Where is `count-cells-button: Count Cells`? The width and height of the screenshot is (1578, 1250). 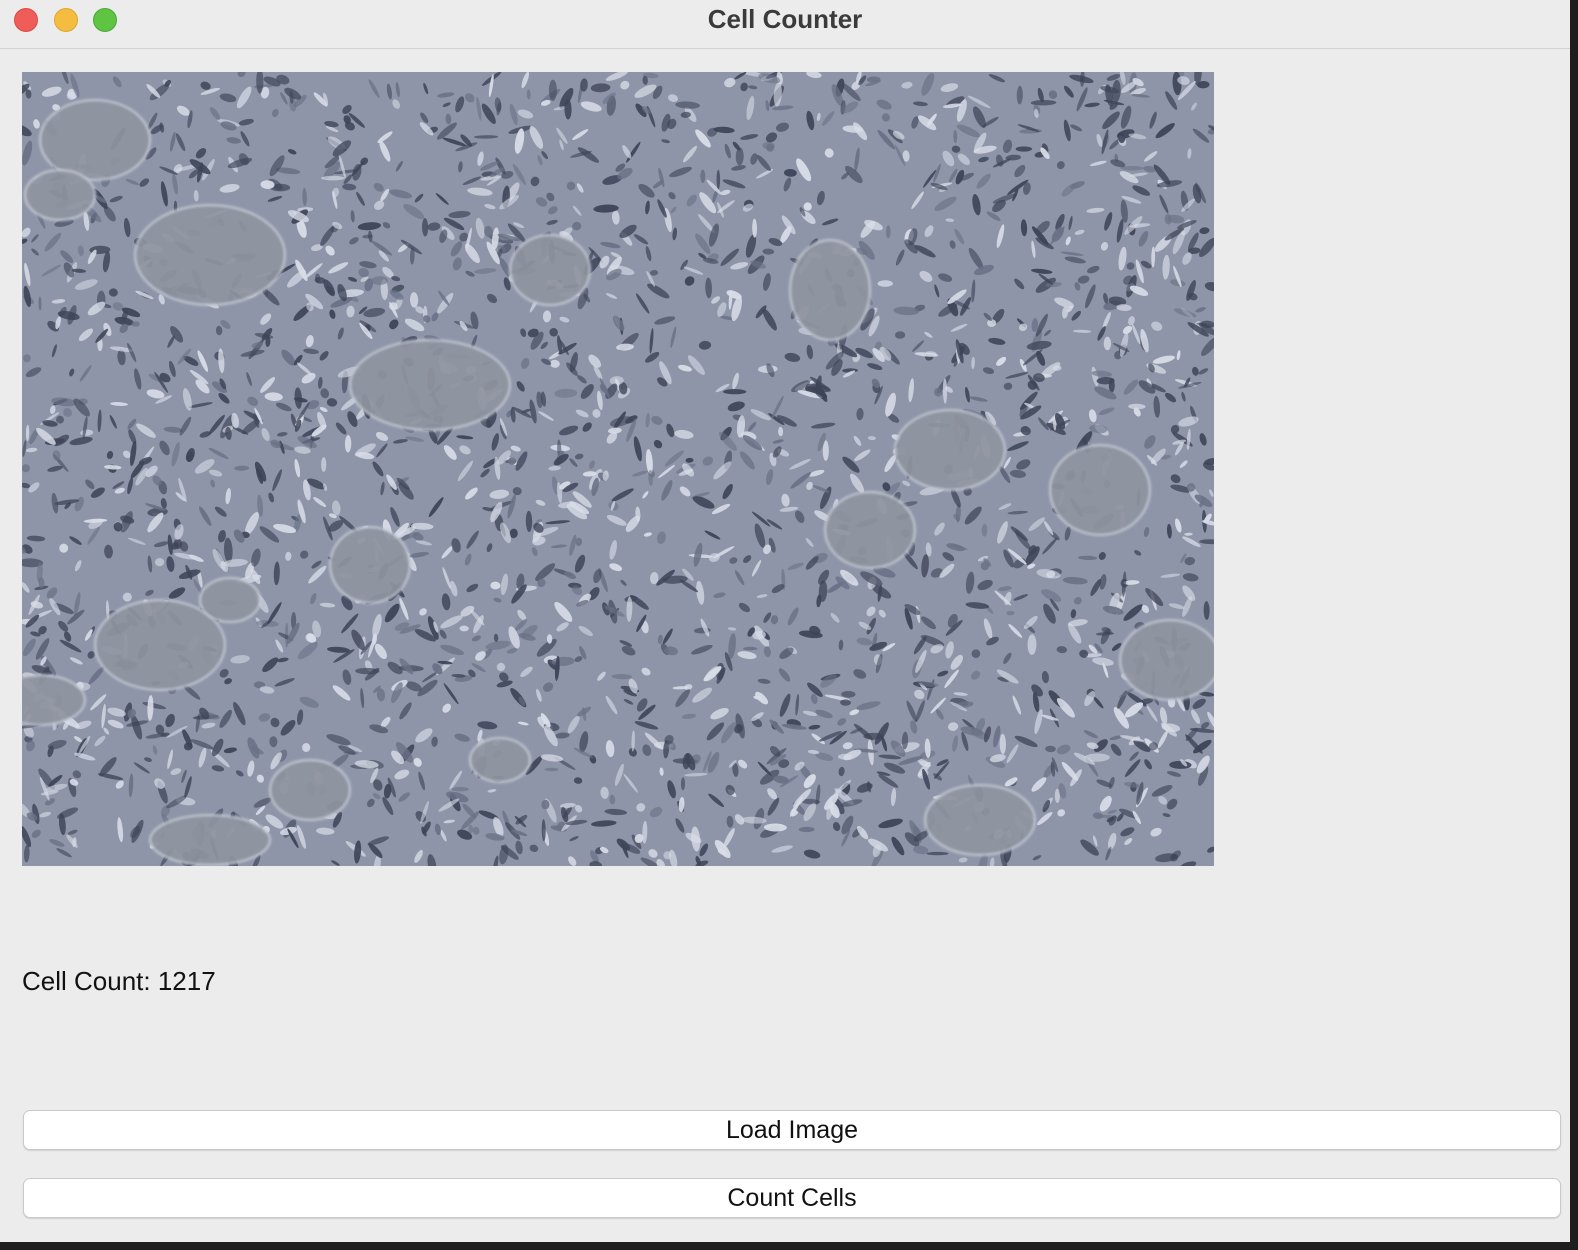
count-cells-button: Count Cells is located at coordinates (792, 1198).